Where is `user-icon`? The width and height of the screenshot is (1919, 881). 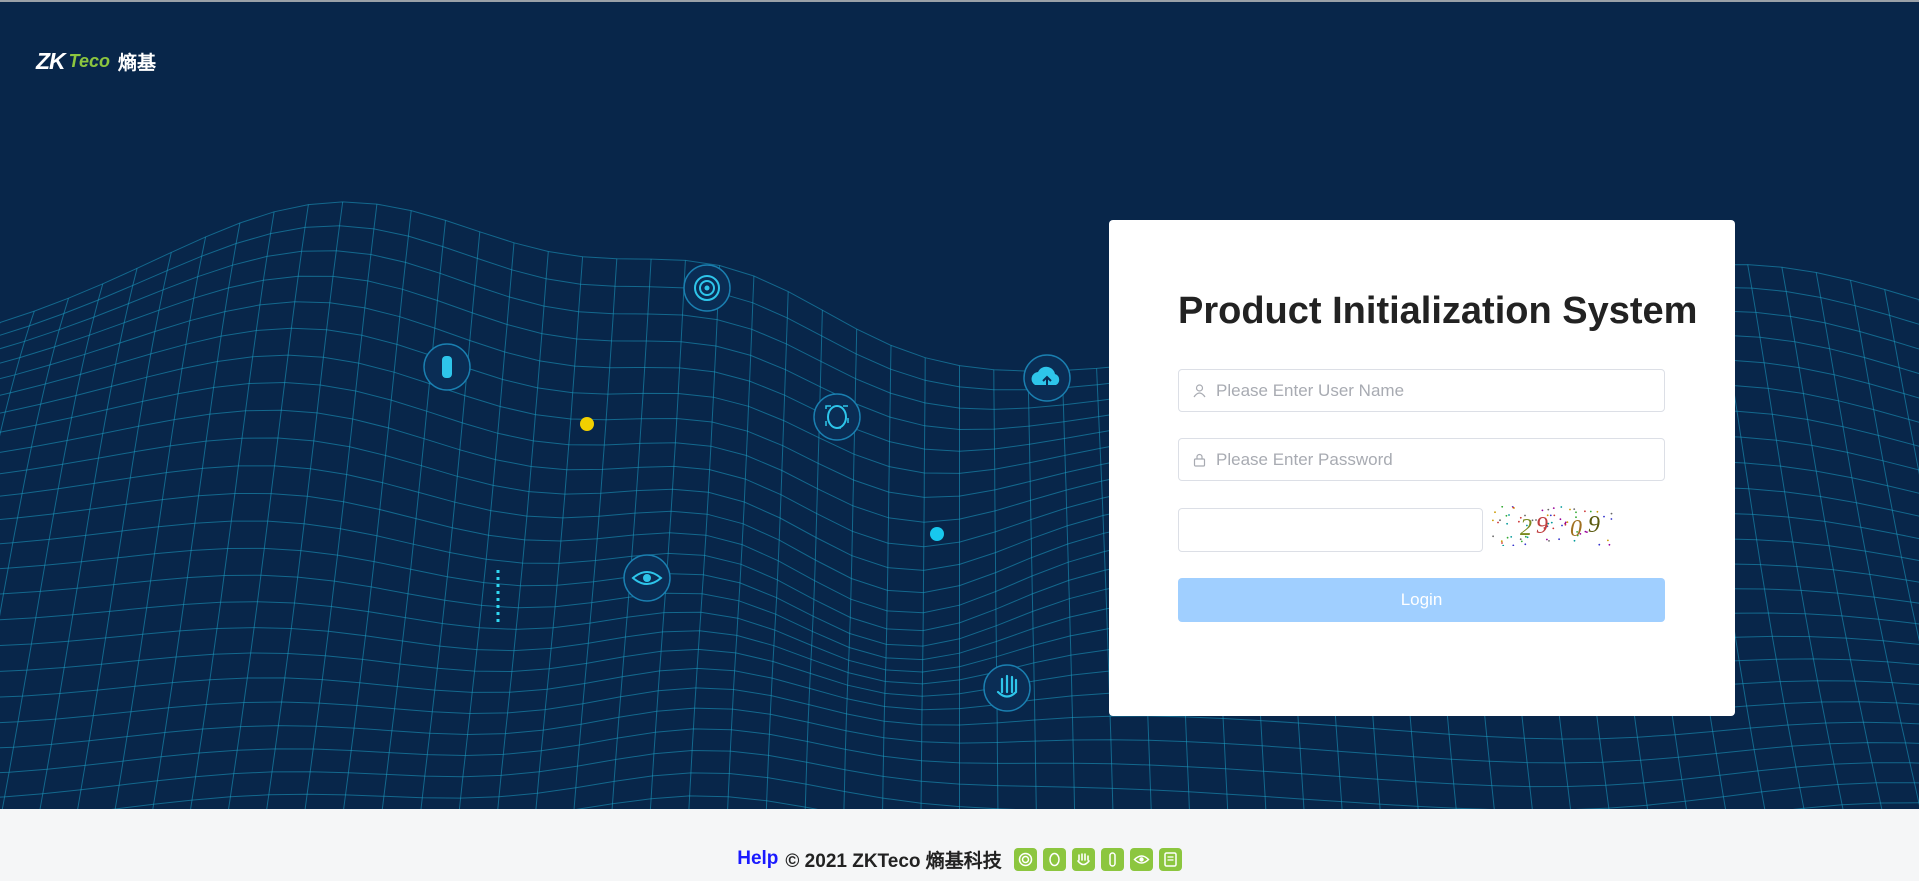 user-icon is located at coordinates (1199, 390).